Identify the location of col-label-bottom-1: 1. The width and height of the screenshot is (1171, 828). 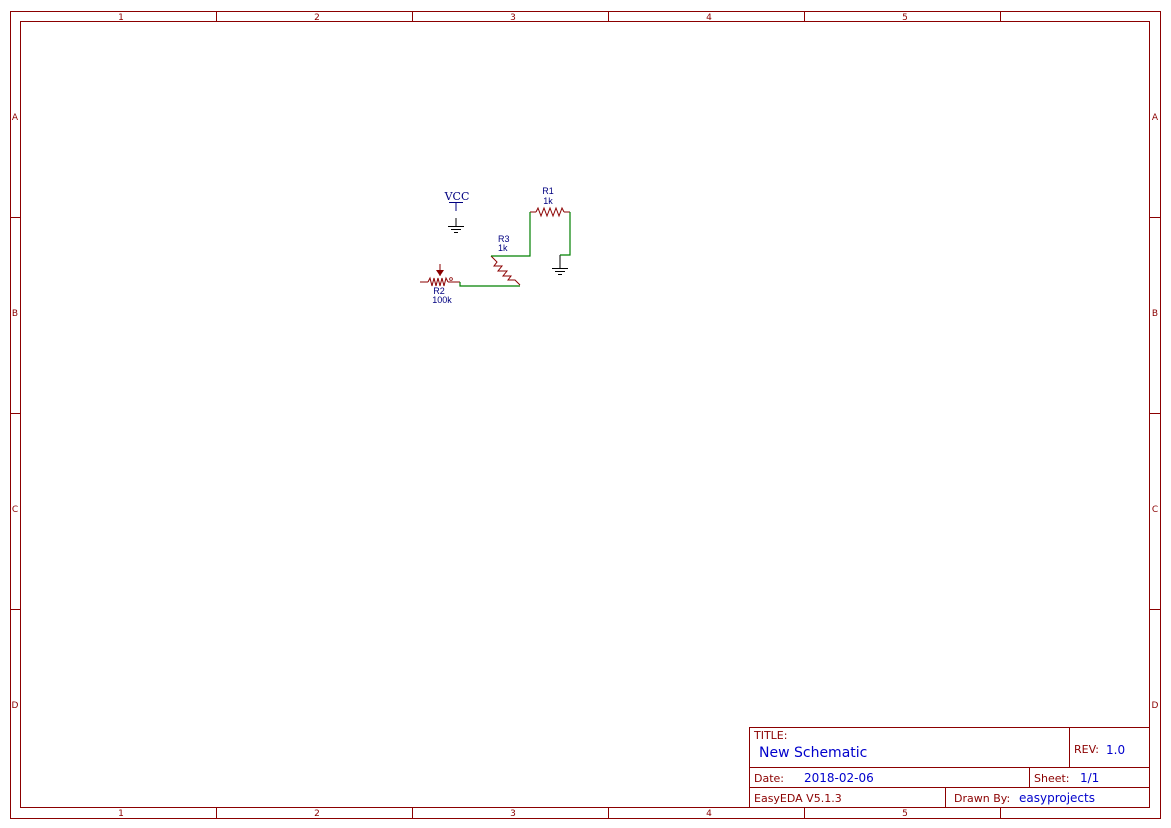
(121, 814).